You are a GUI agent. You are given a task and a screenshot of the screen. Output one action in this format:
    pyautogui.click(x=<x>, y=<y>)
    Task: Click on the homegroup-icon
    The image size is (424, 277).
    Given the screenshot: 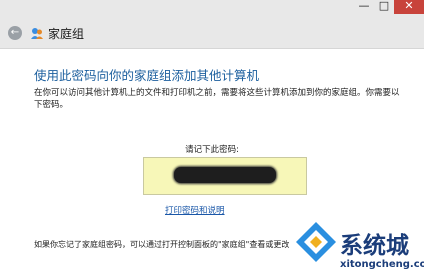 What is the action you would take?
    pyautogui.click(x=37, y=33)
    